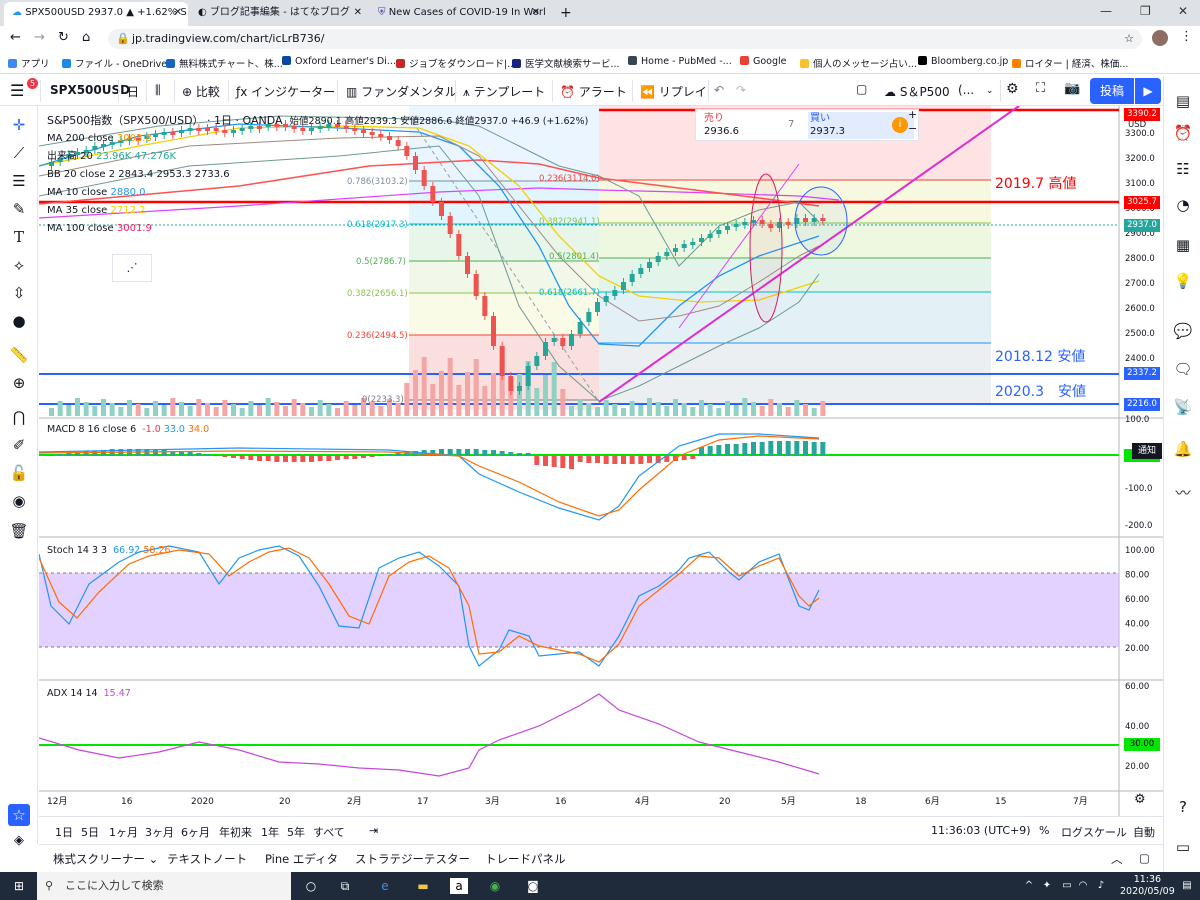  What do you see at coordinates (1183, 245) in the screenshot?
I see `calendar-icon: ▦` at bounding box center [1183, 245].